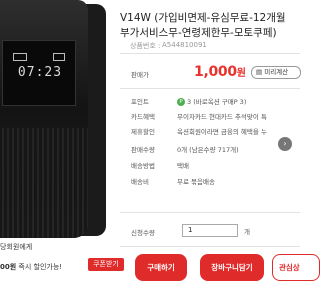 This screenshot has height=300, width=320. I want to click on product-code-label: 상품번호 :, so click(145, 46).